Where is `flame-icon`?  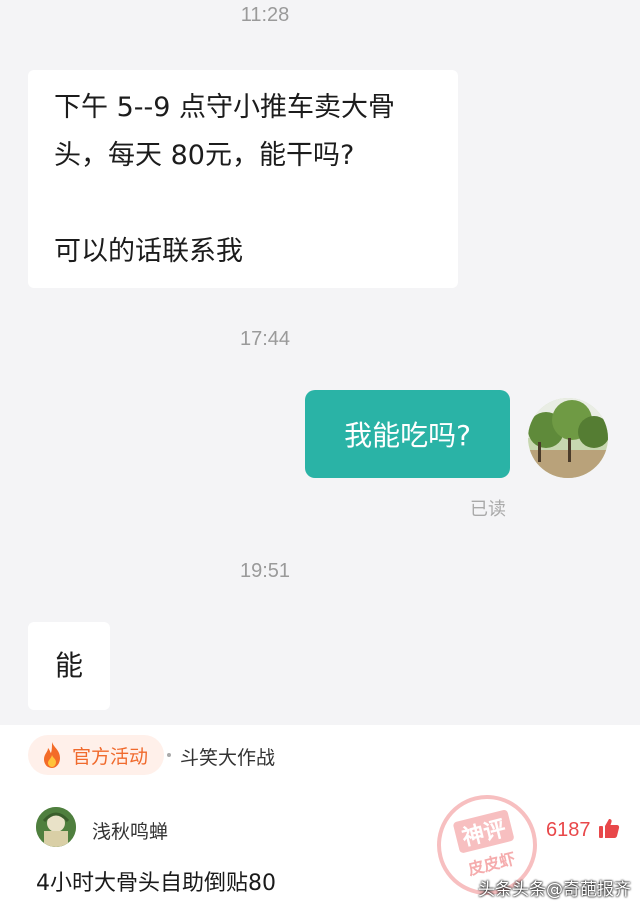
flame-icon is located at coordinates (52, 755).